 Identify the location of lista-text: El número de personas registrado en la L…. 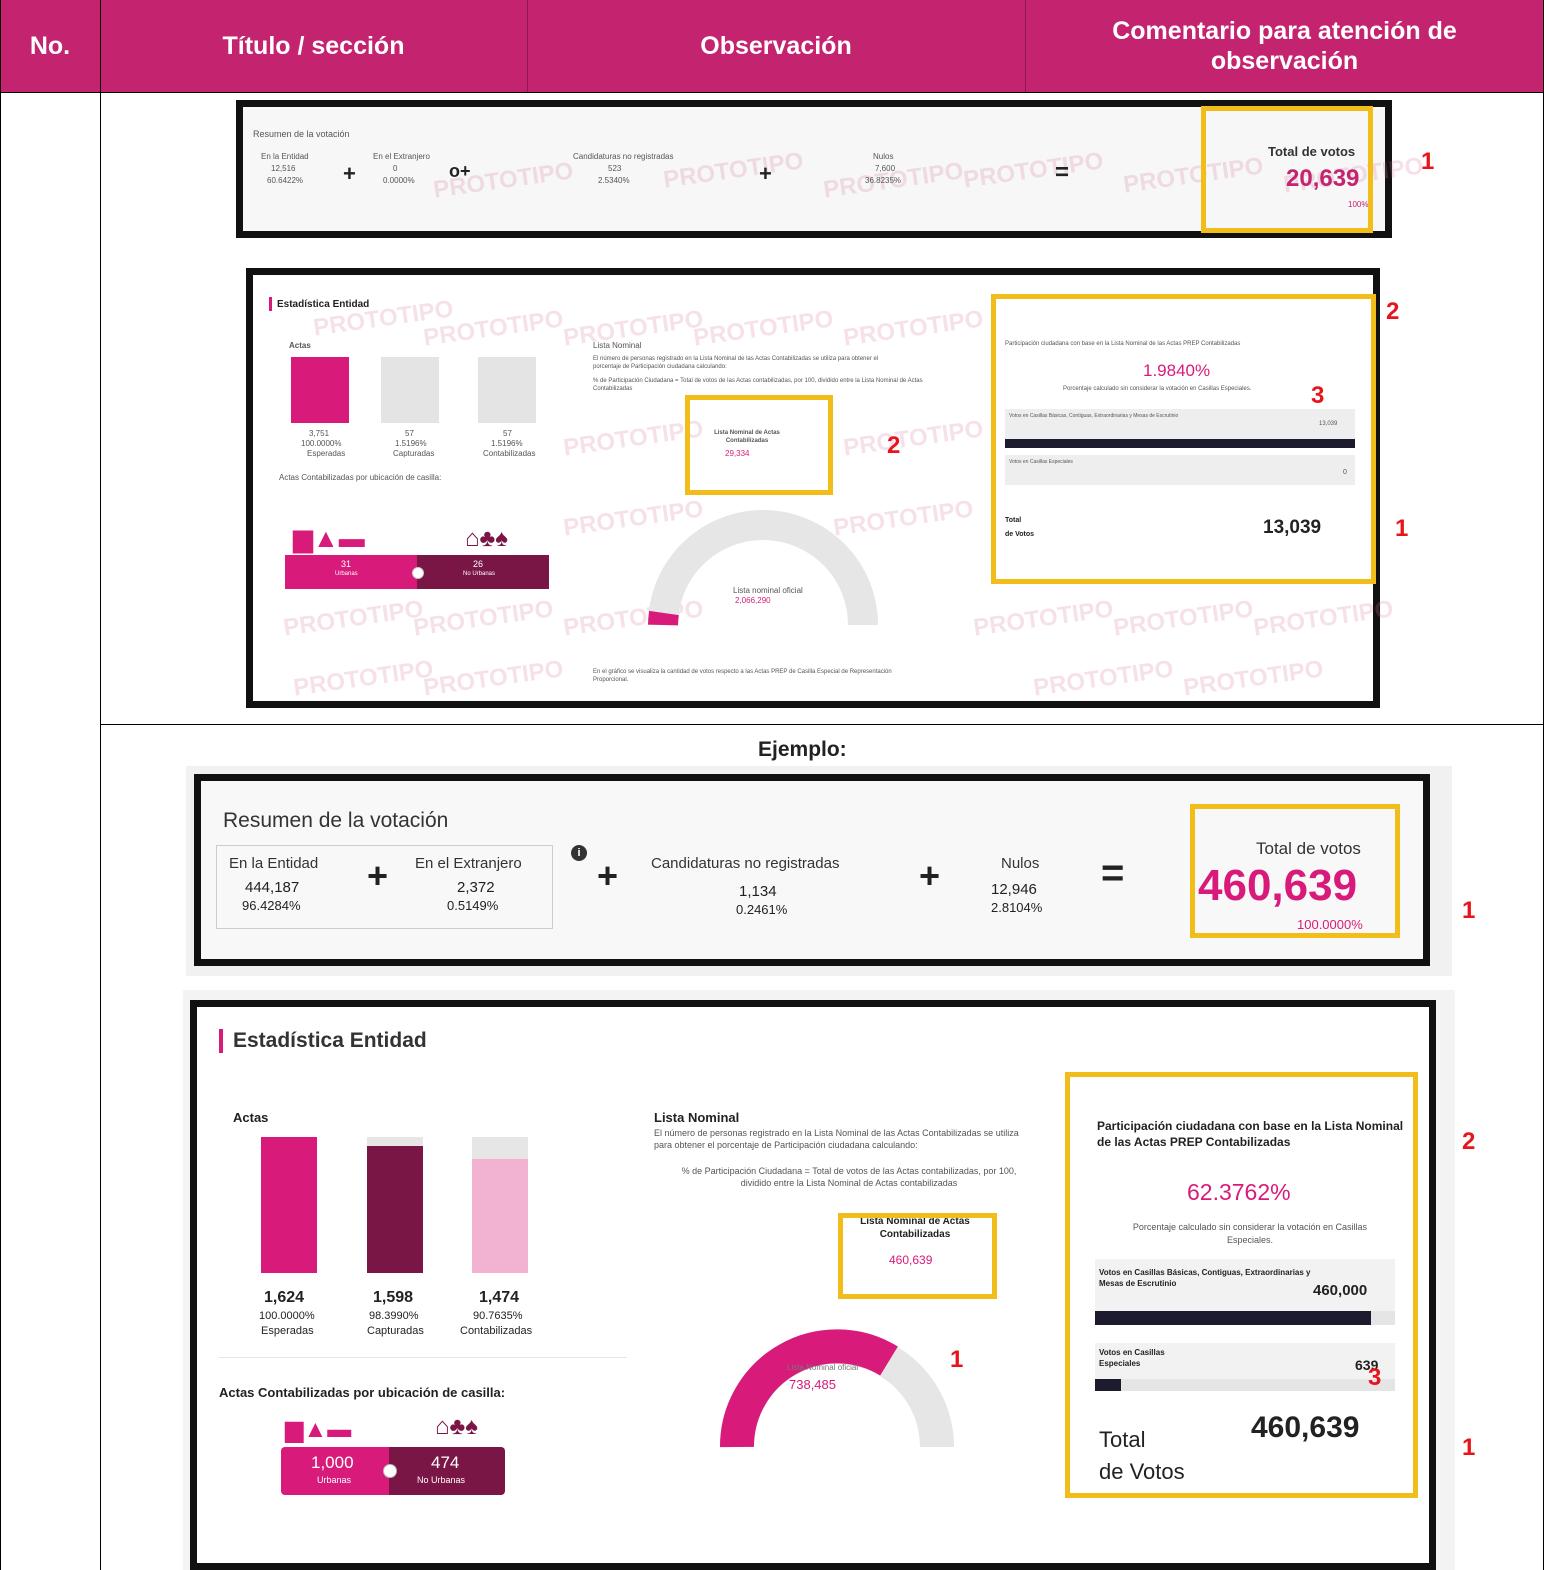
(836, 1139).